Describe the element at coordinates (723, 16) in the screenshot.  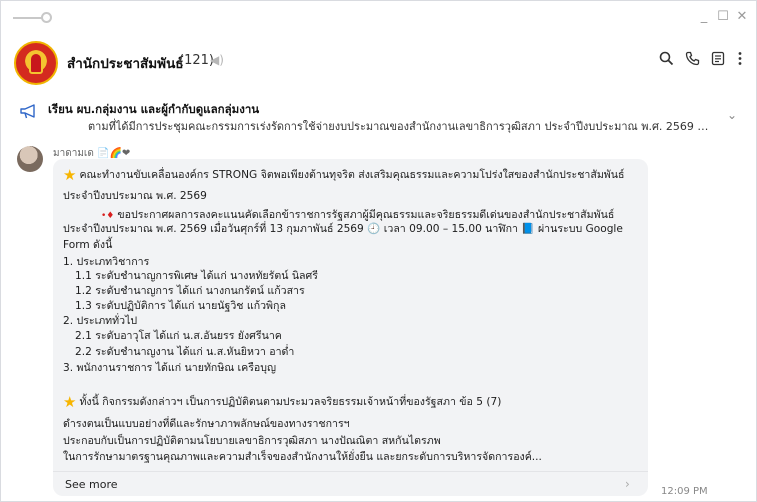
I see `maximize-button: ☐` at that location.